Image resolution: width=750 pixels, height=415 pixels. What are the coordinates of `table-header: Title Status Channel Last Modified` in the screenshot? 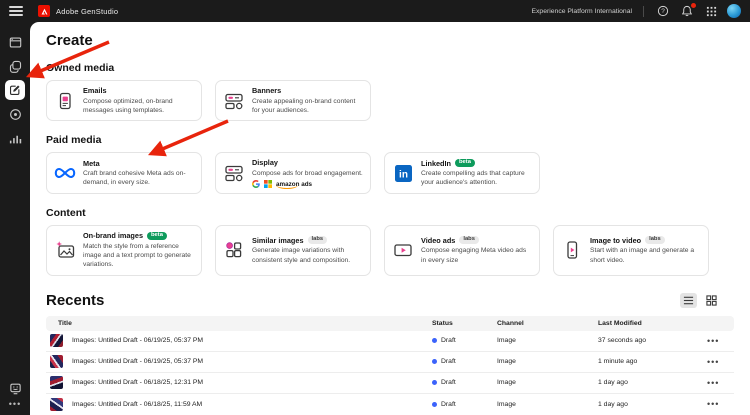 It's located at (390, 323).